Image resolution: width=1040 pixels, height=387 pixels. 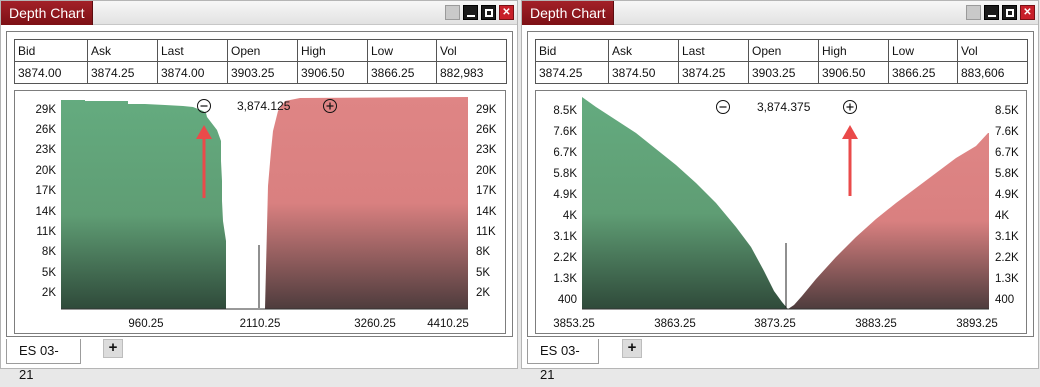 What do you see at coordinates (850, 160) in the screenshot?
I see `red-arrow-annotation` at bounding box center [850, 160].